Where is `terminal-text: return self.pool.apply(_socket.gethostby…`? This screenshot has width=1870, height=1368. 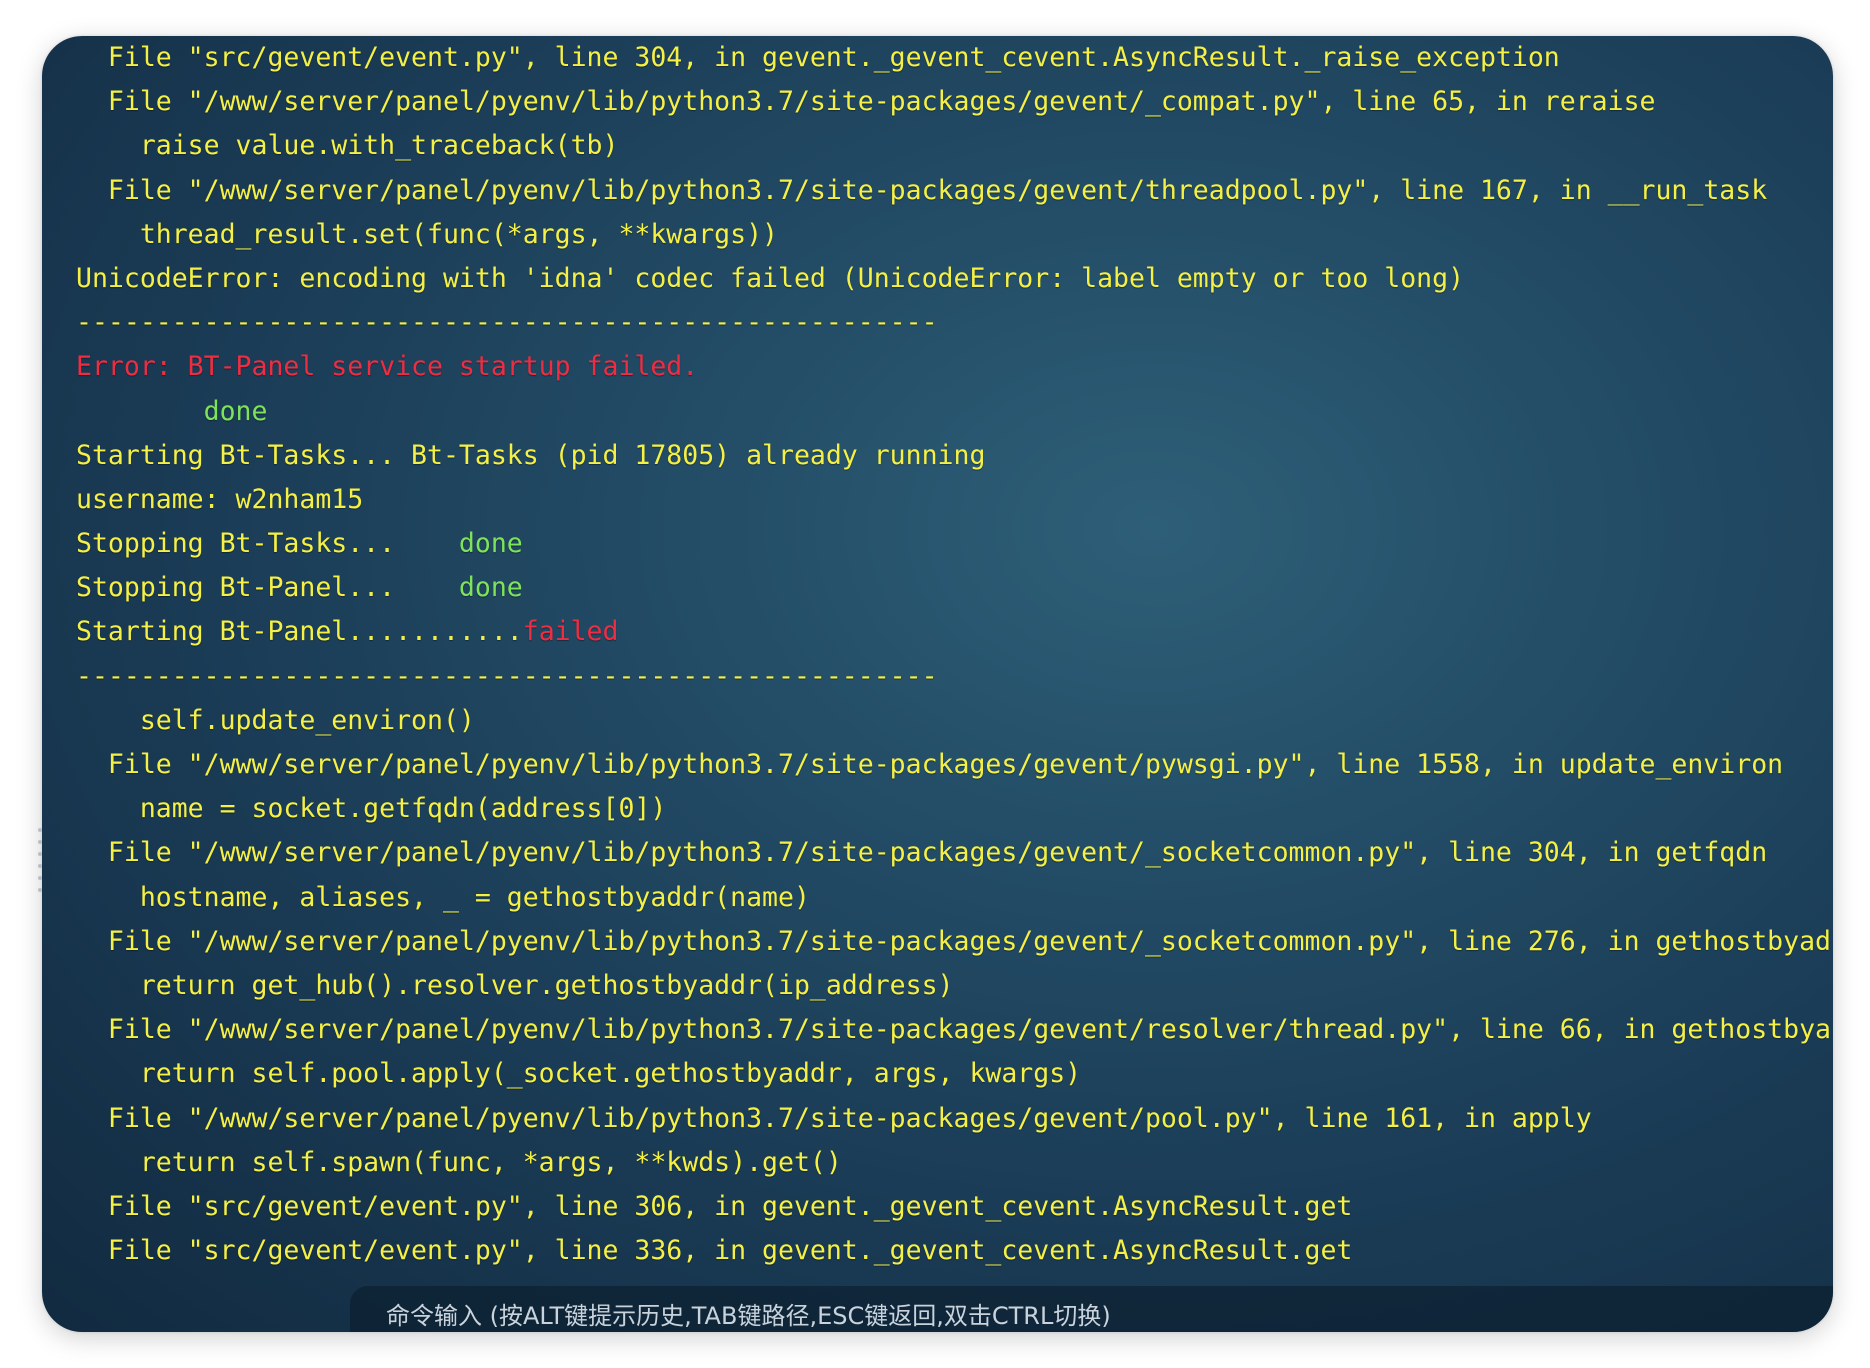
terminal-text: return self.pool.apply(_socket.gethostby… is located at coordinates (579, 1074).